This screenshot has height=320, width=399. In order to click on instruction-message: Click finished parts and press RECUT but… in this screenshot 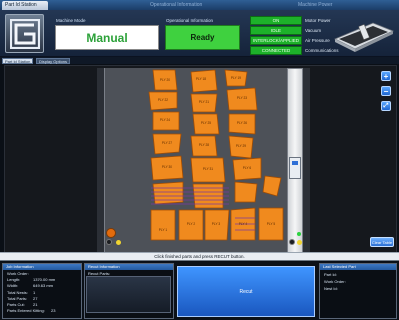, I will do `click(199, 256)`.